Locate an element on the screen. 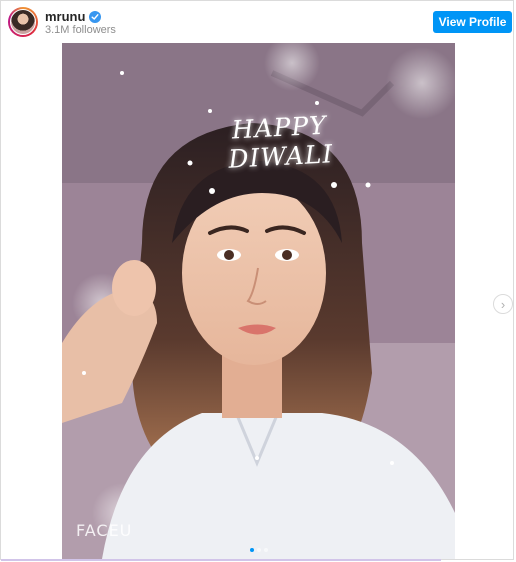 The width and height of the screenshot is (516, 562). avatar-image is located at coordinates (23, 22).